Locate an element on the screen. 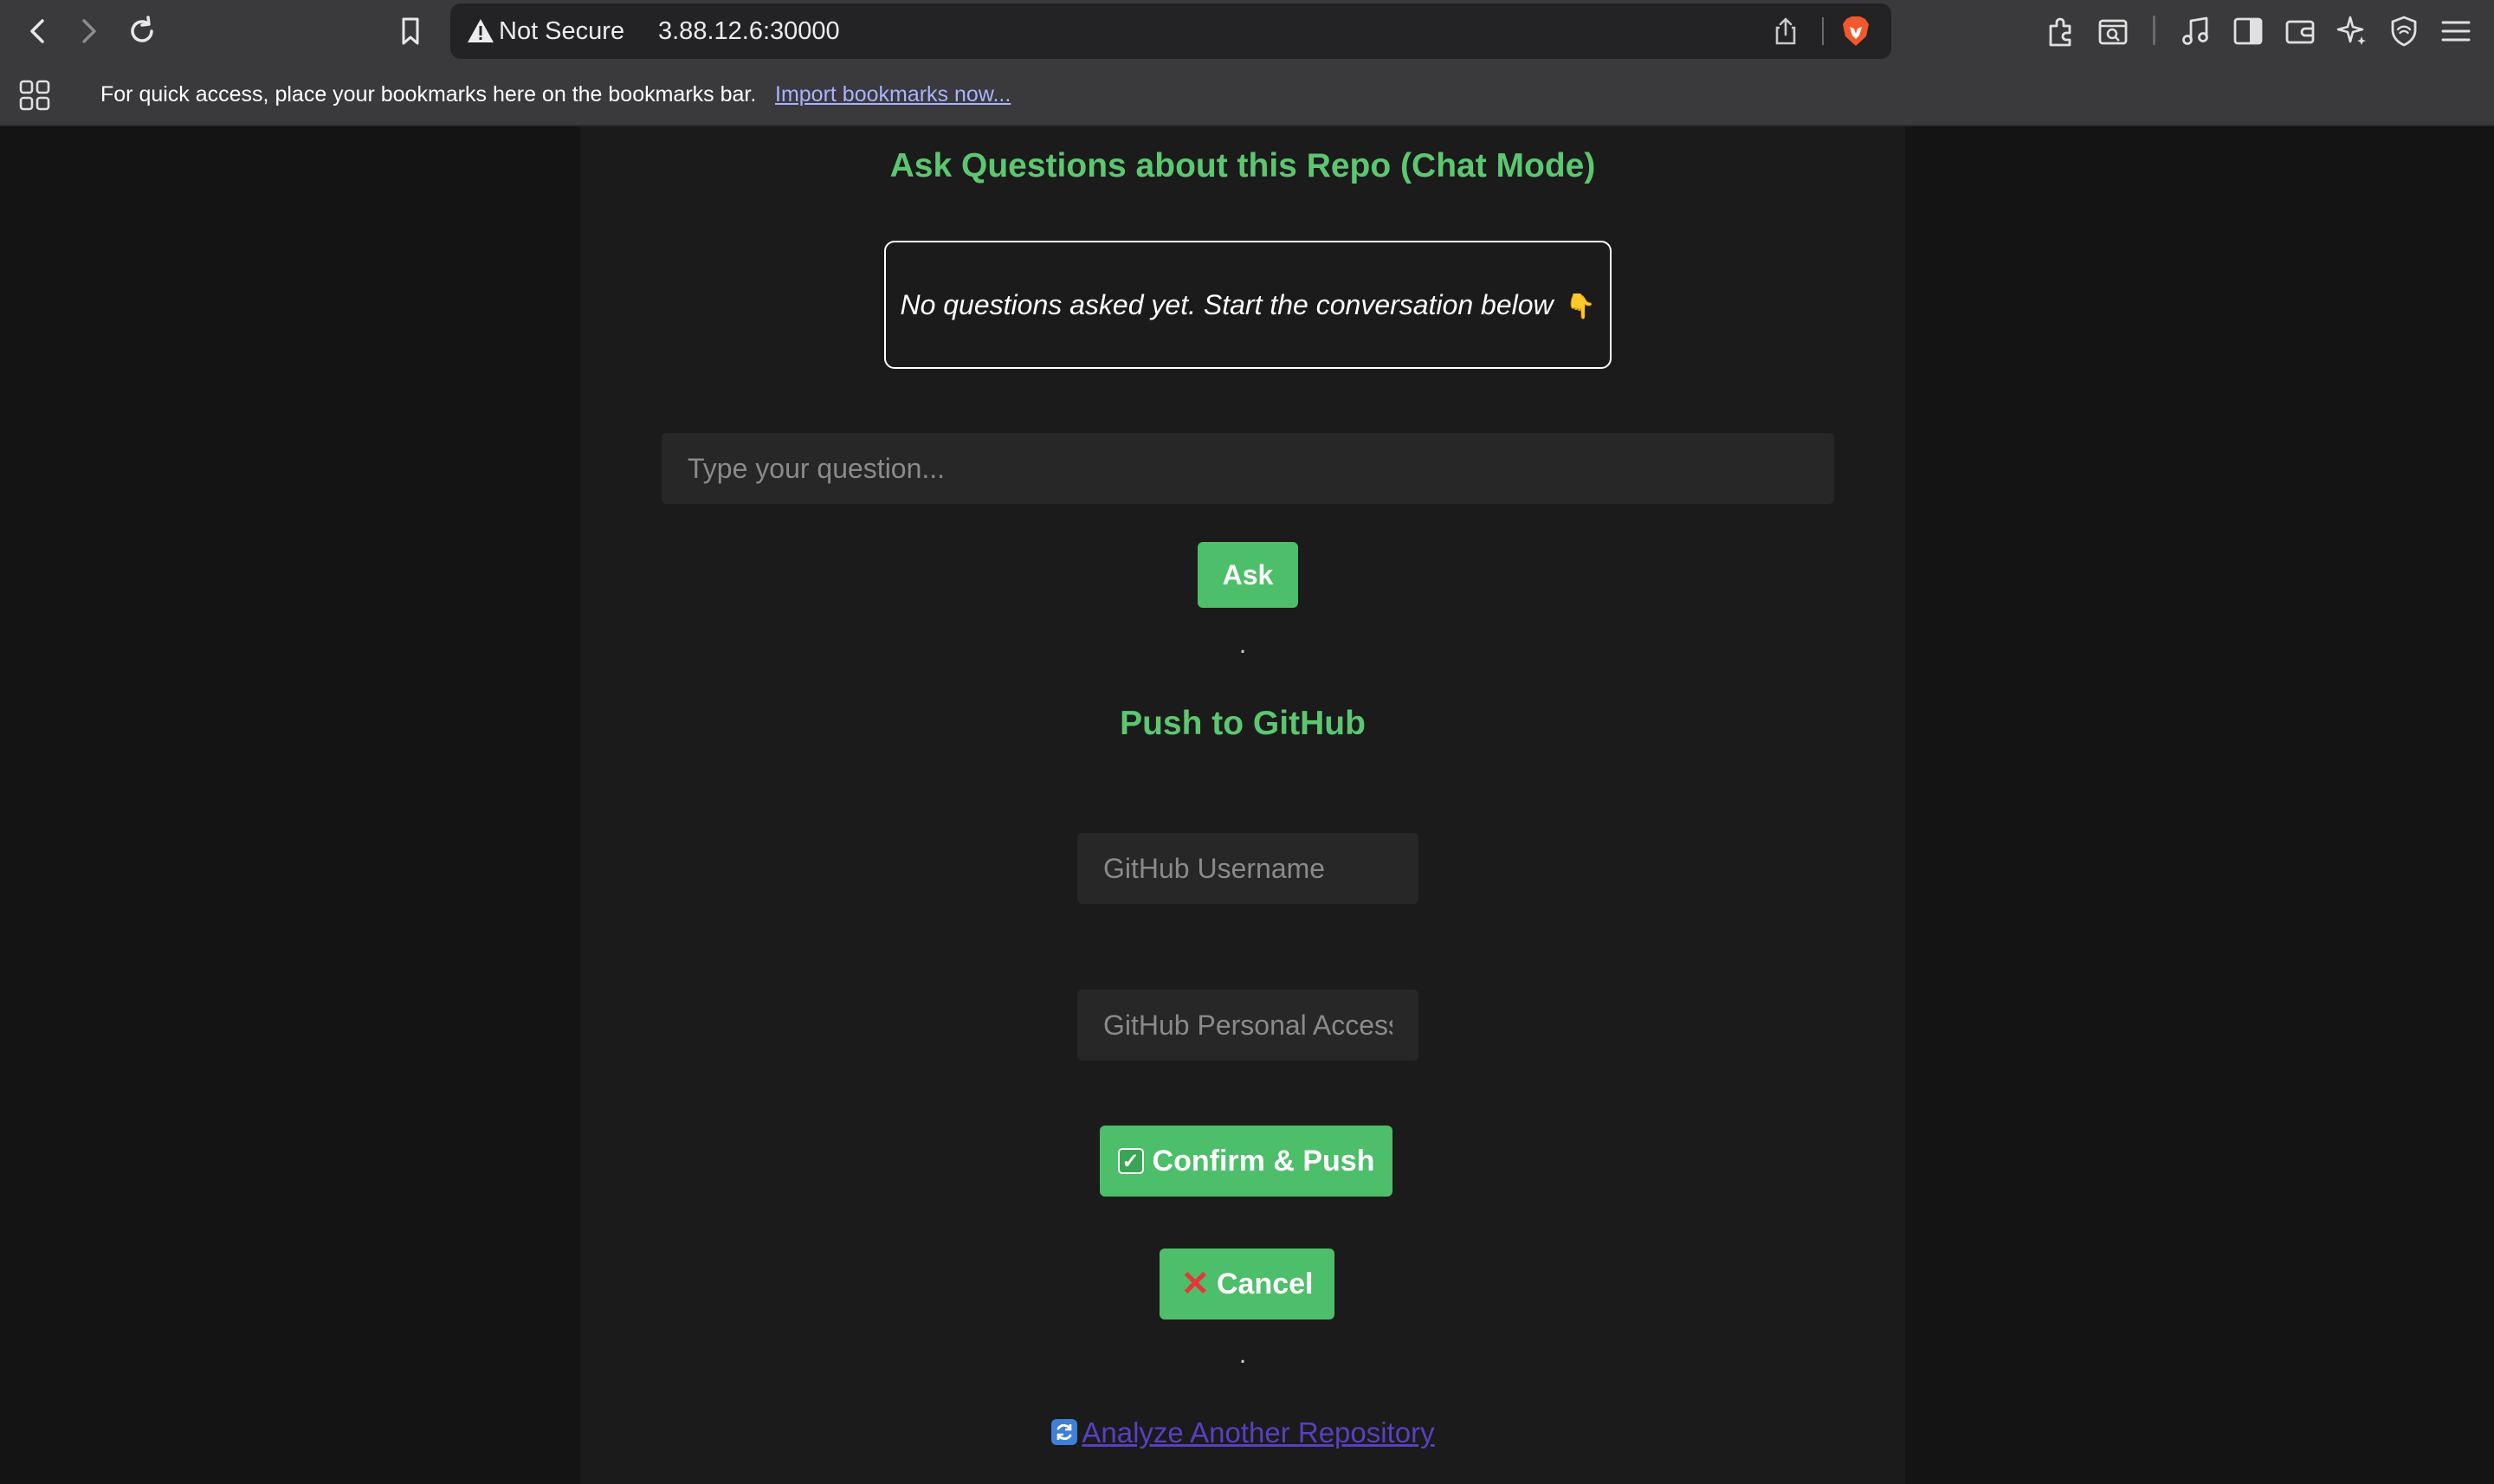 This screenshot has width=2494, height=1484. forward-button is located at coordinates (88, 31).